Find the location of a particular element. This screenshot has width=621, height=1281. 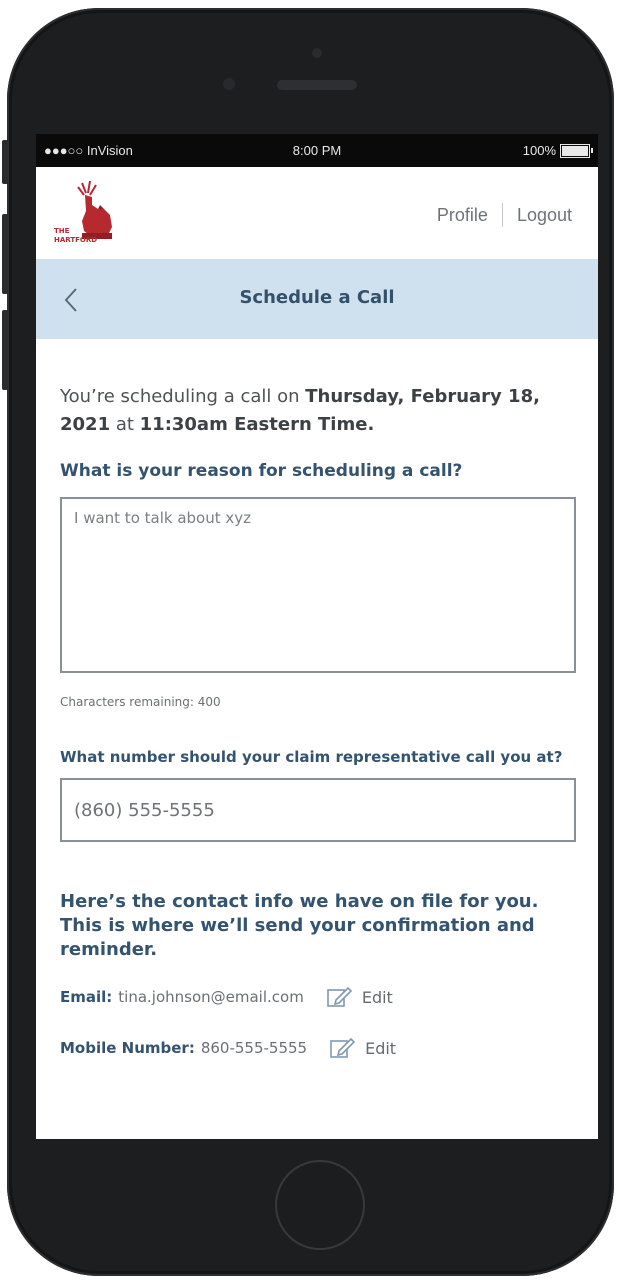

summary-prefix: You’re scheduling a call on is located at coordinates (183, 396).